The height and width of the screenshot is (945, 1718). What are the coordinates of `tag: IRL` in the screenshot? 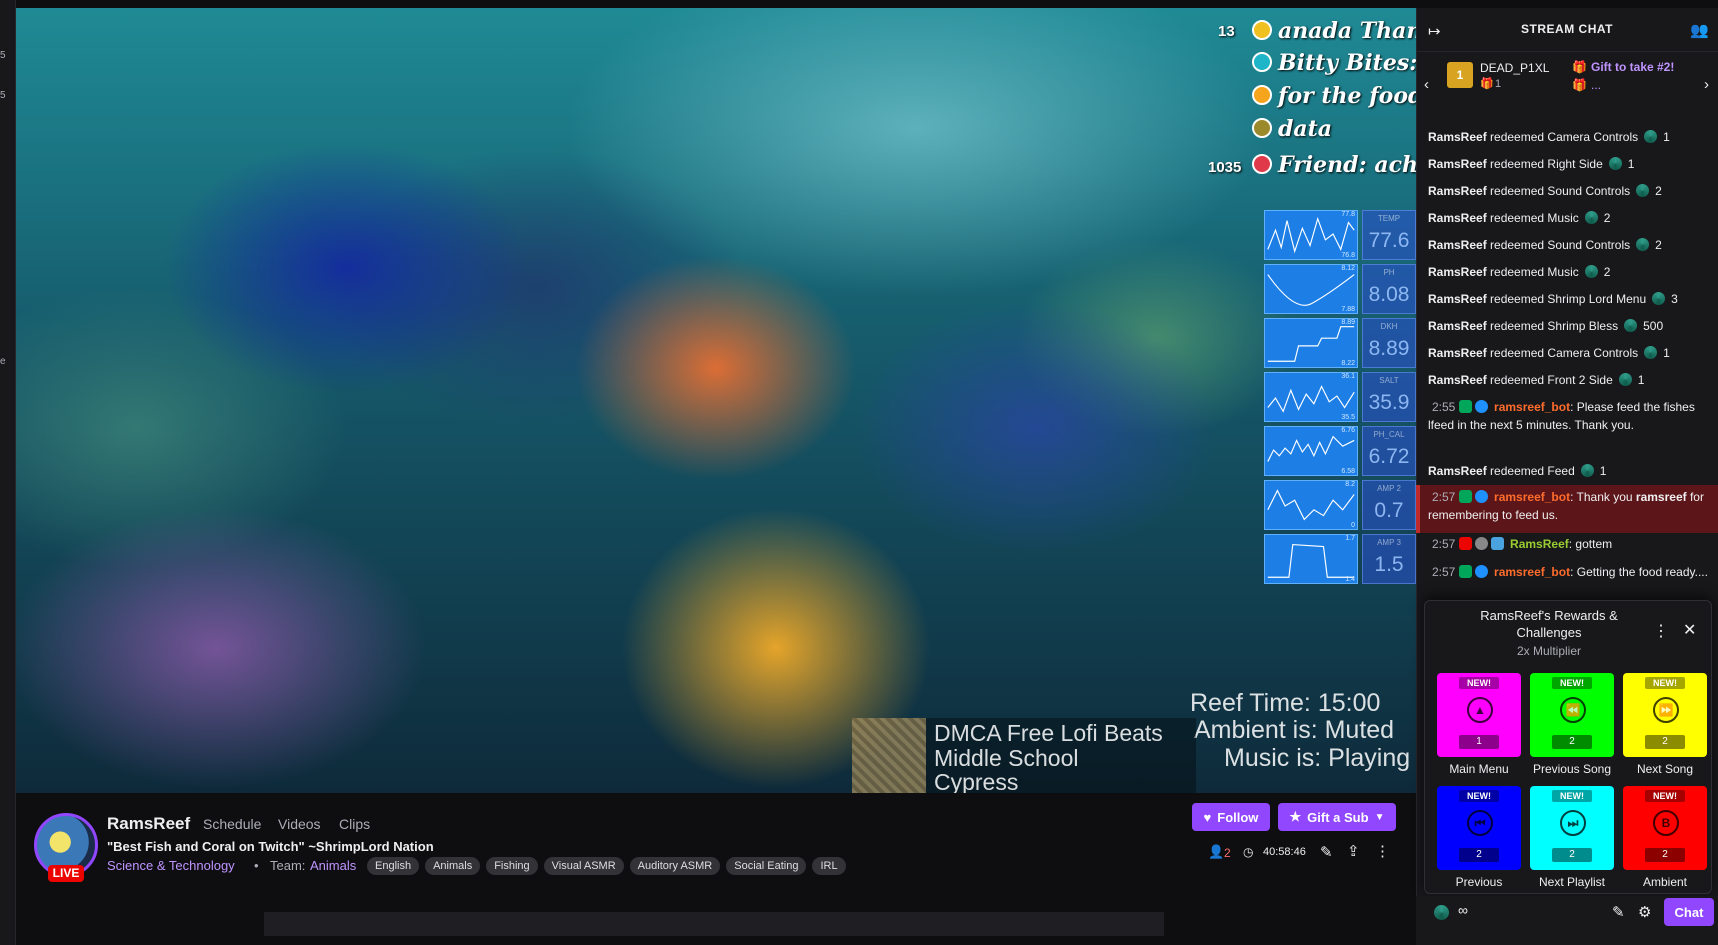 It's located at (829, 866).